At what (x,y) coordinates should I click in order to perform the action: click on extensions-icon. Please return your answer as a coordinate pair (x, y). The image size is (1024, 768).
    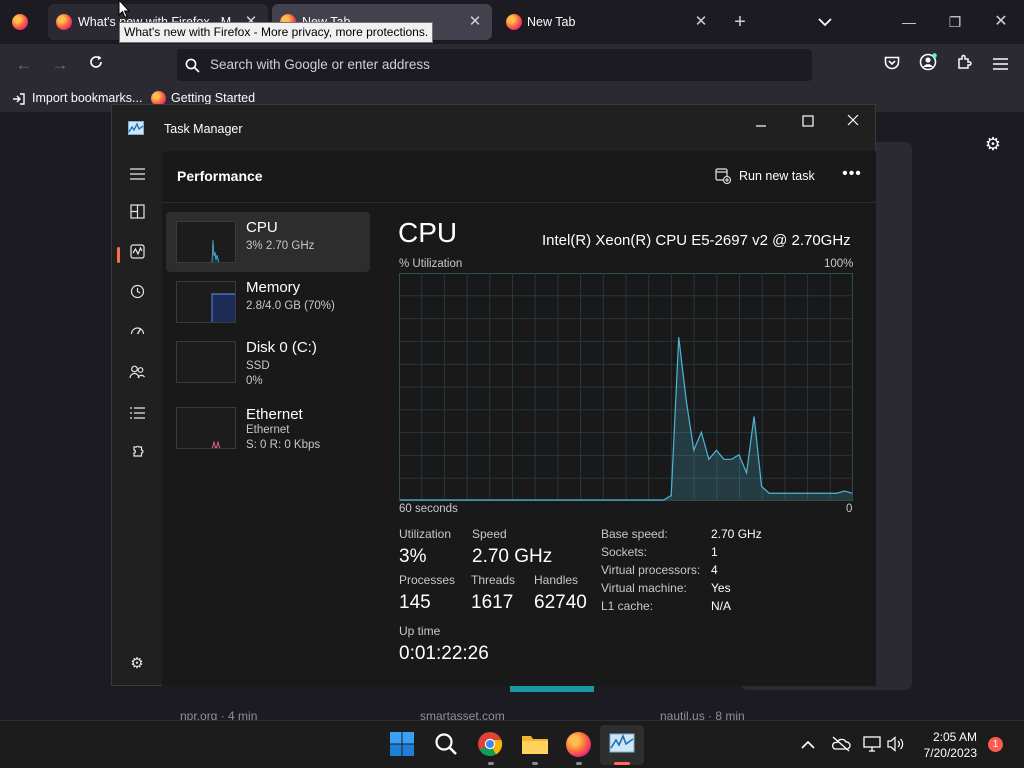
    Looking at the image, I should click on (964, 65).